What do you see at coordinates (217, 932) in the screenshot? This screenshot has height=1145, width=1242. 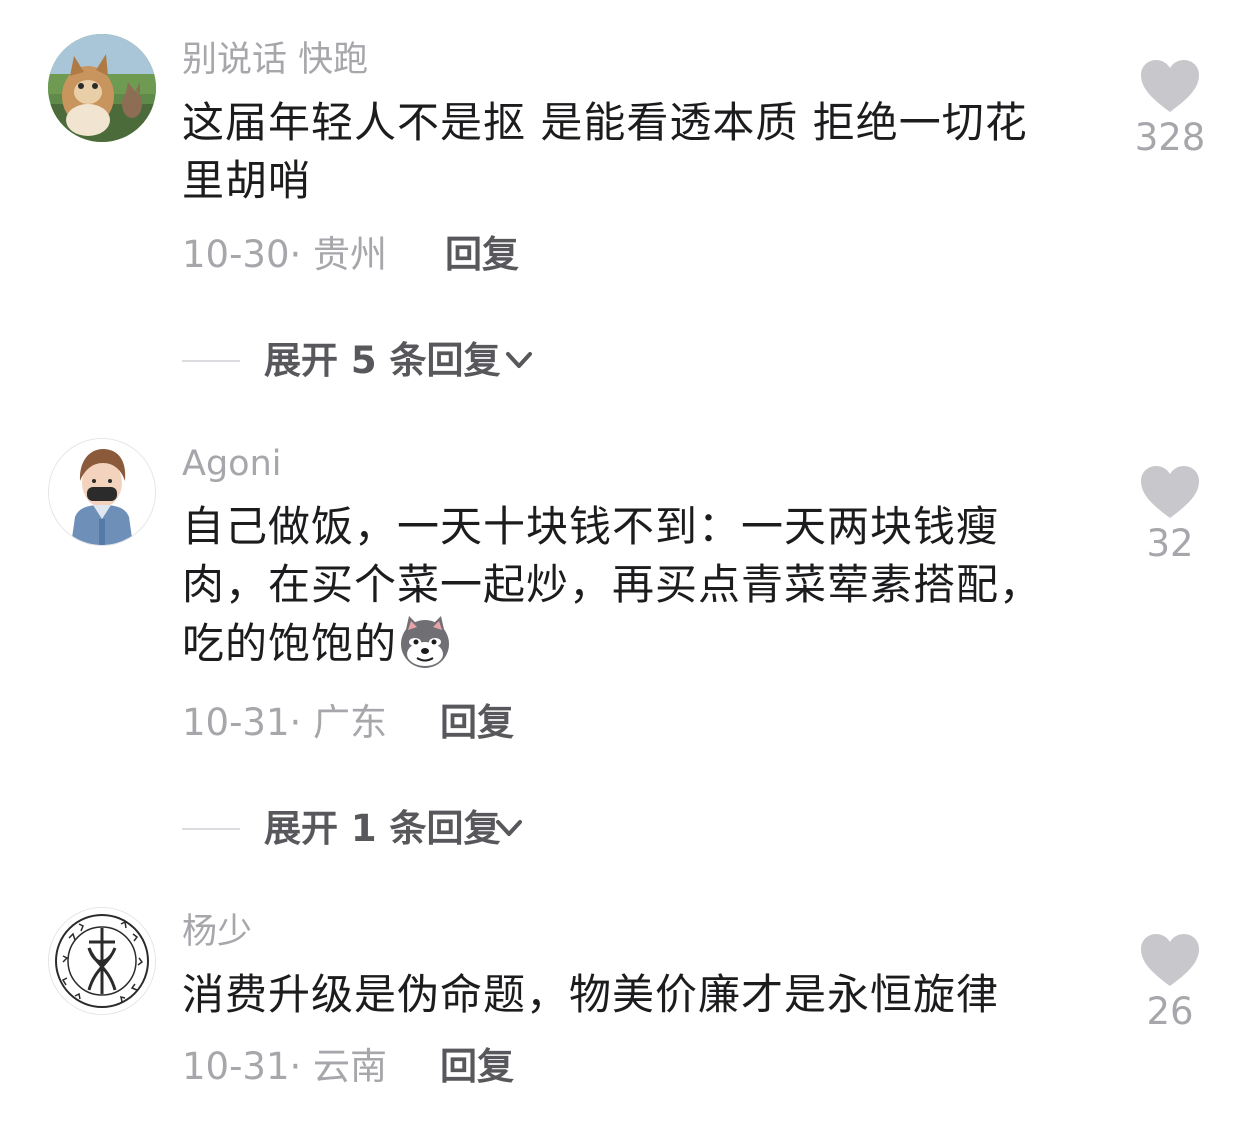 I see `comment-username: 杨少` at bounding box center [217, 932].